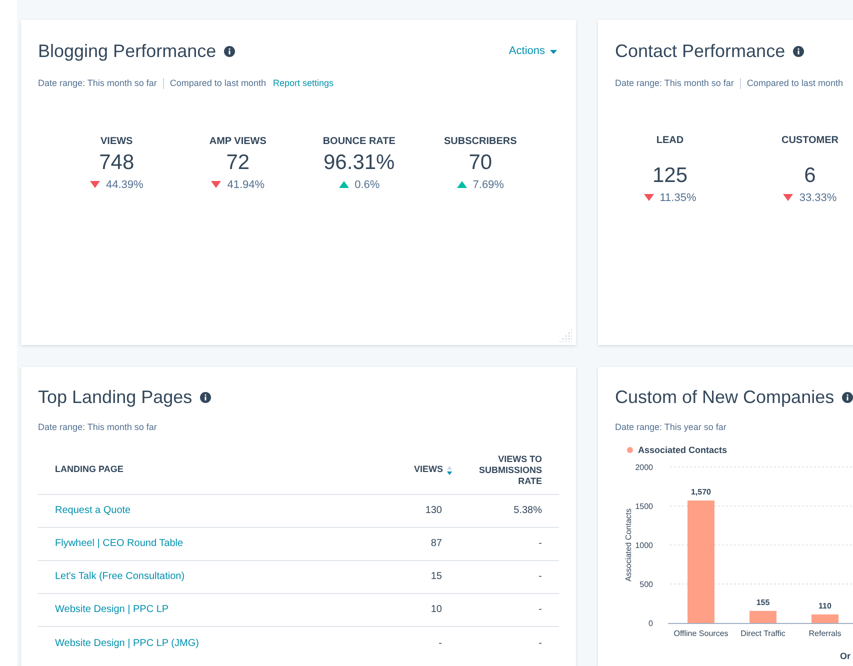 The height and width of the screenshot is (666, 853). I want to click on column-header: LANDING PAGE, so click(89, 469).